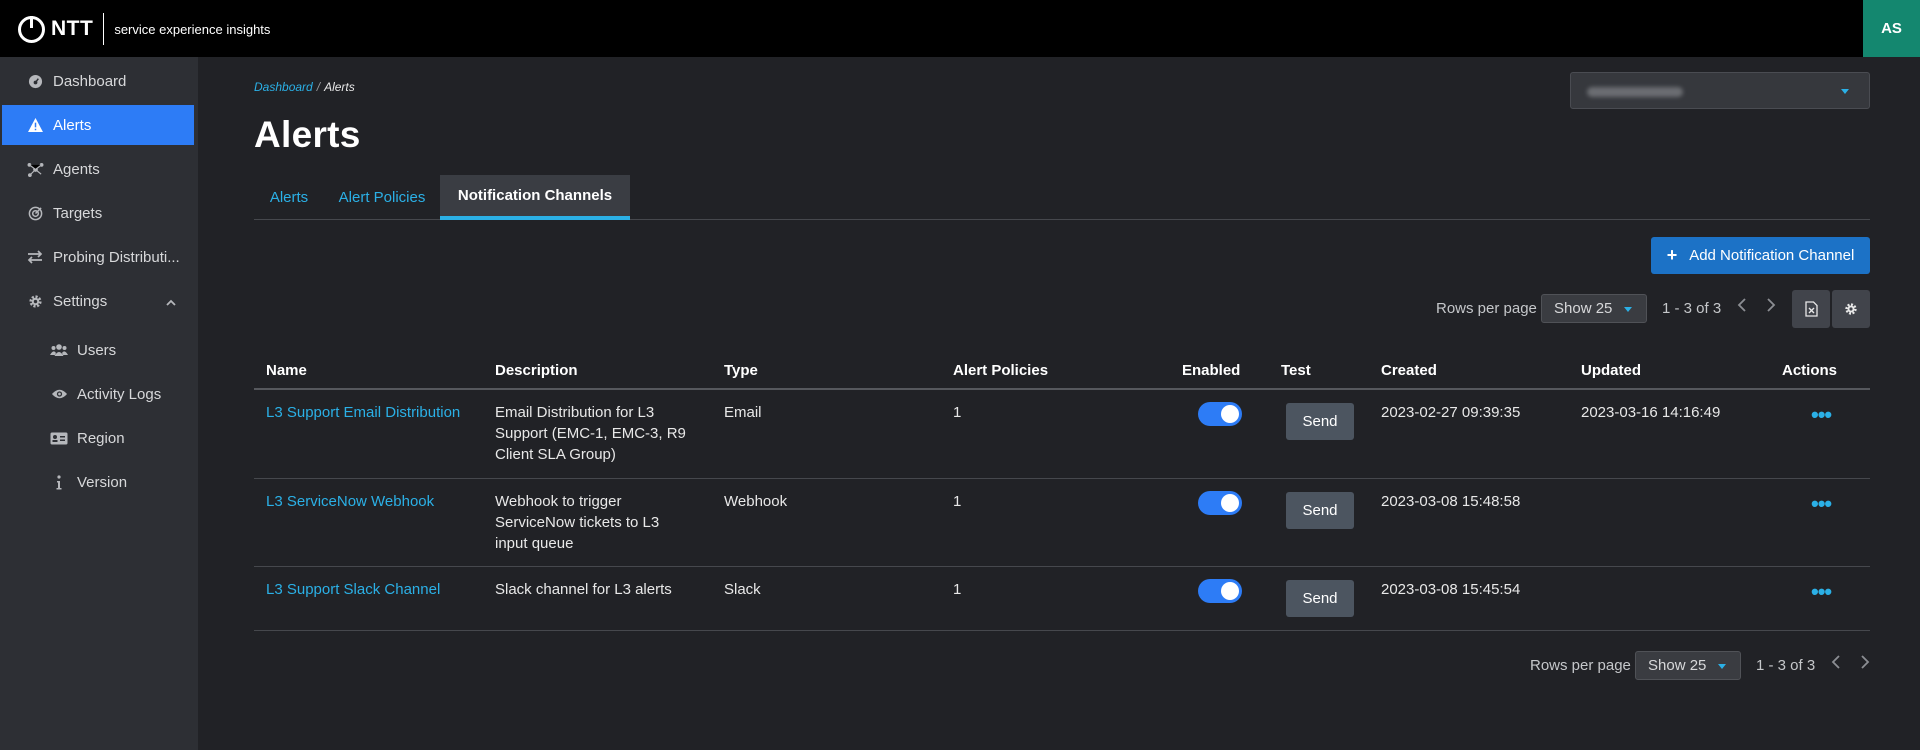 The image size is (1920, 750). I want to click on plus-icon: +, so click(1672, 255).